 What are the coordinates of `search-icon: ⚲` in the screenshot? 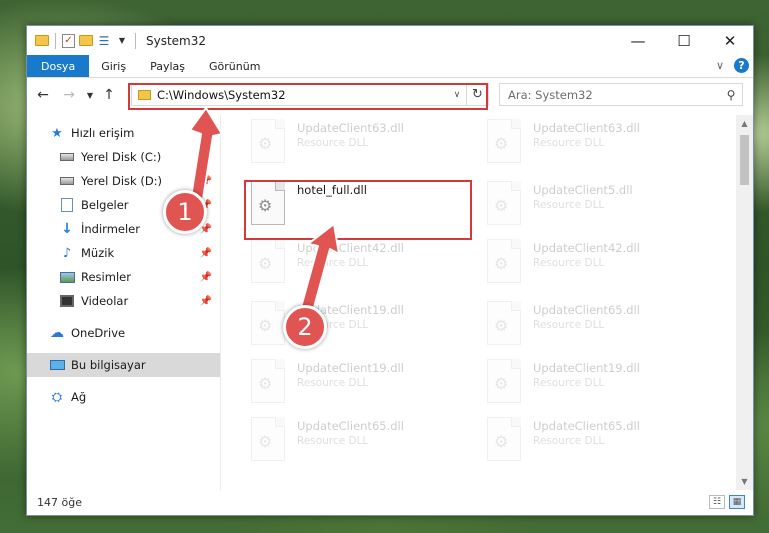 It's located at (731, 95).